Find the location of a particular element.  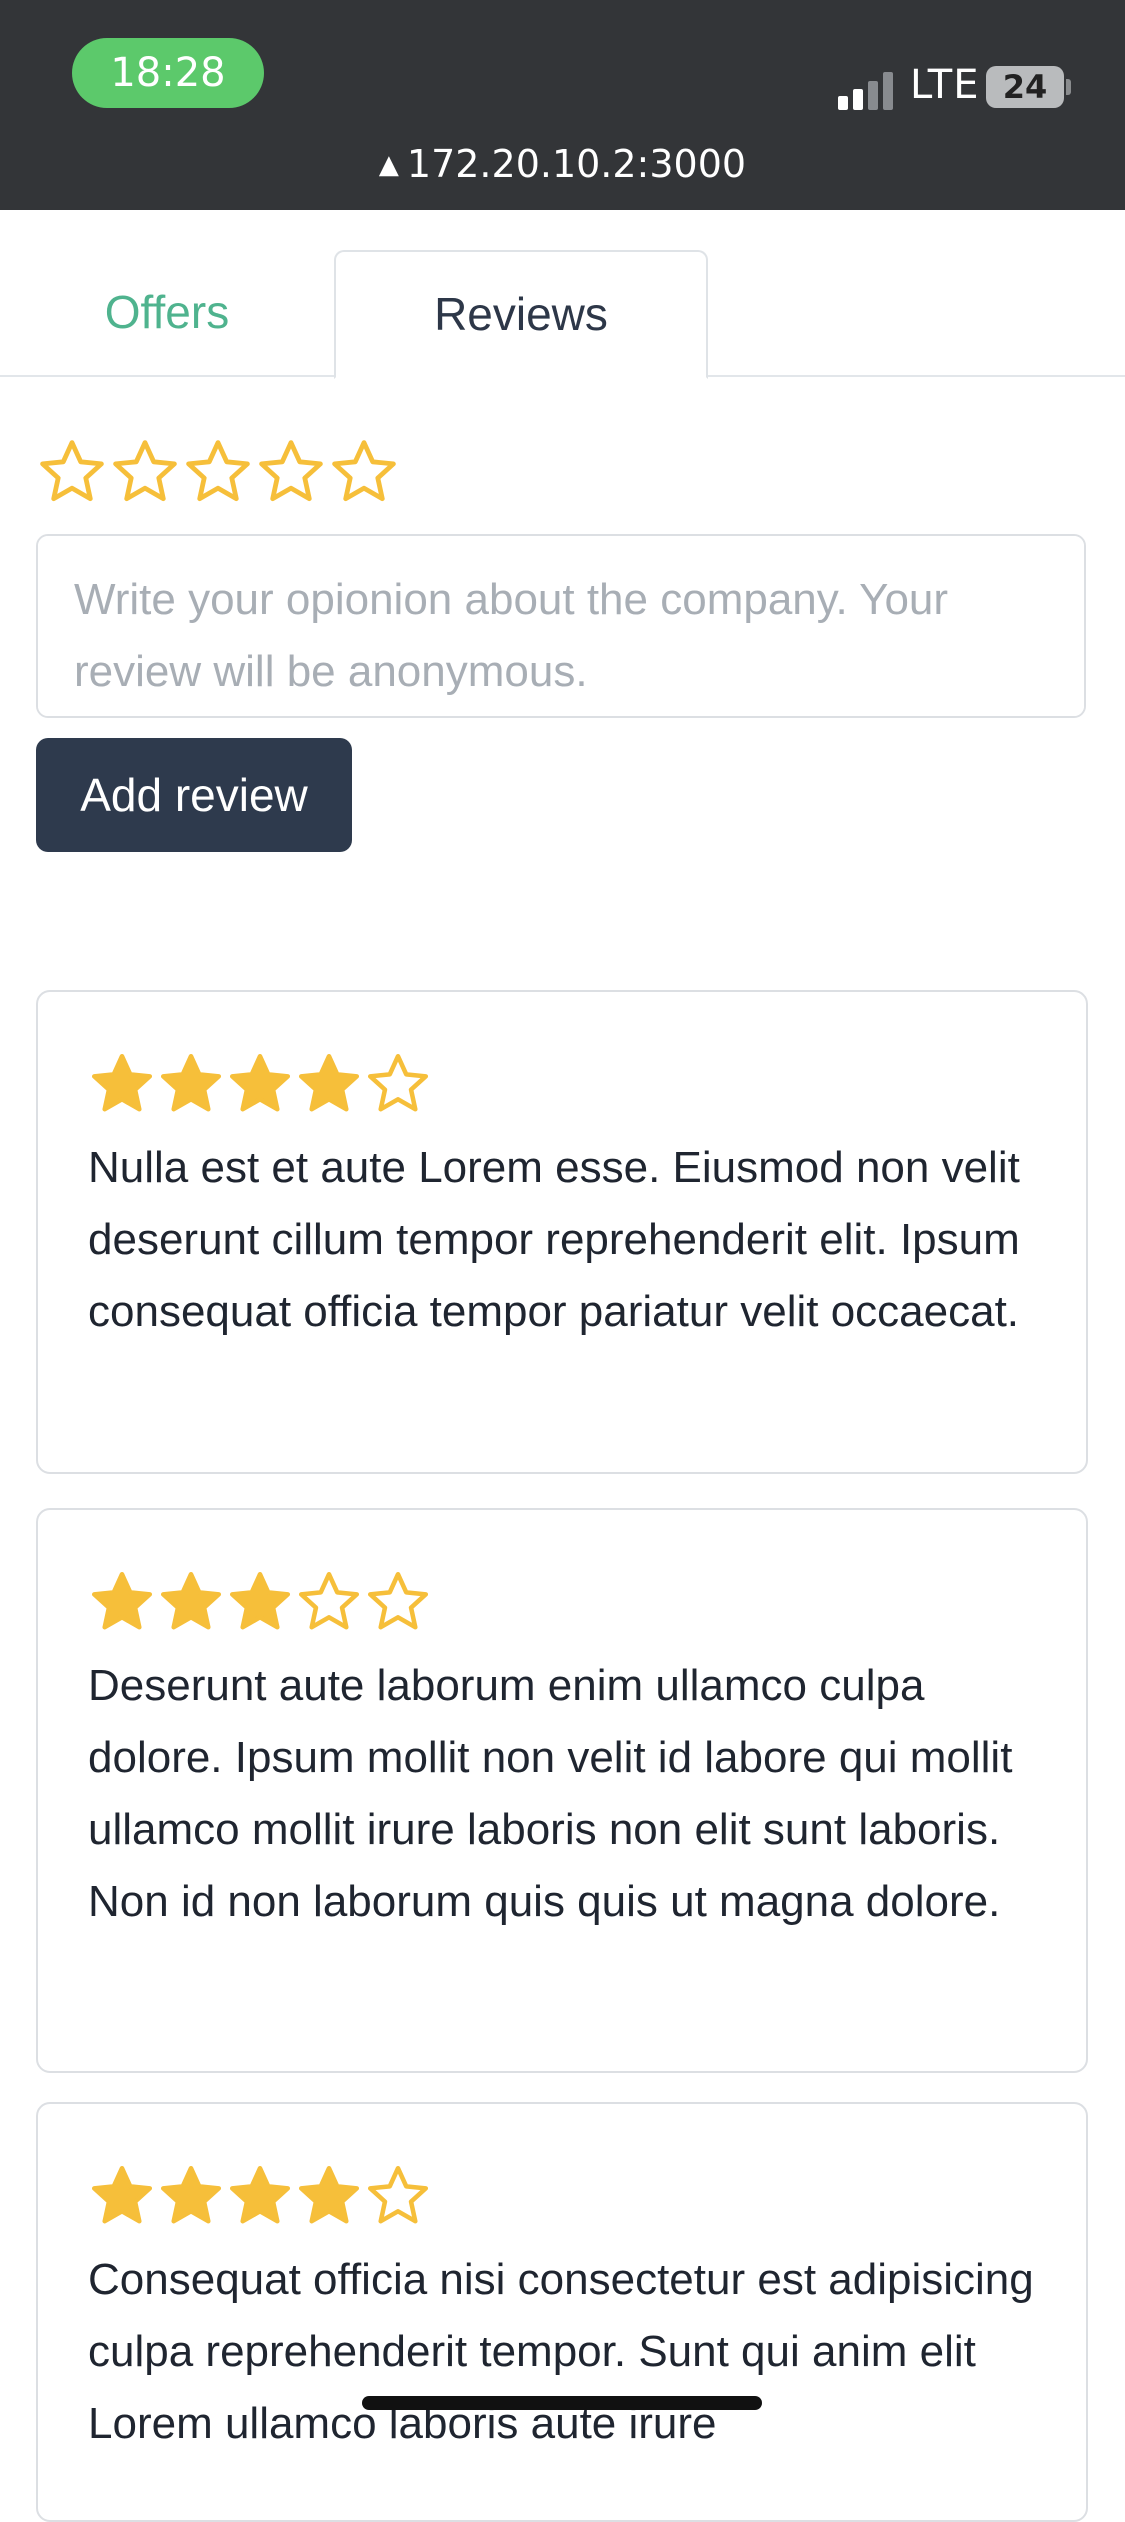

add-review-button: Add review is located at coordinates (194, 795).